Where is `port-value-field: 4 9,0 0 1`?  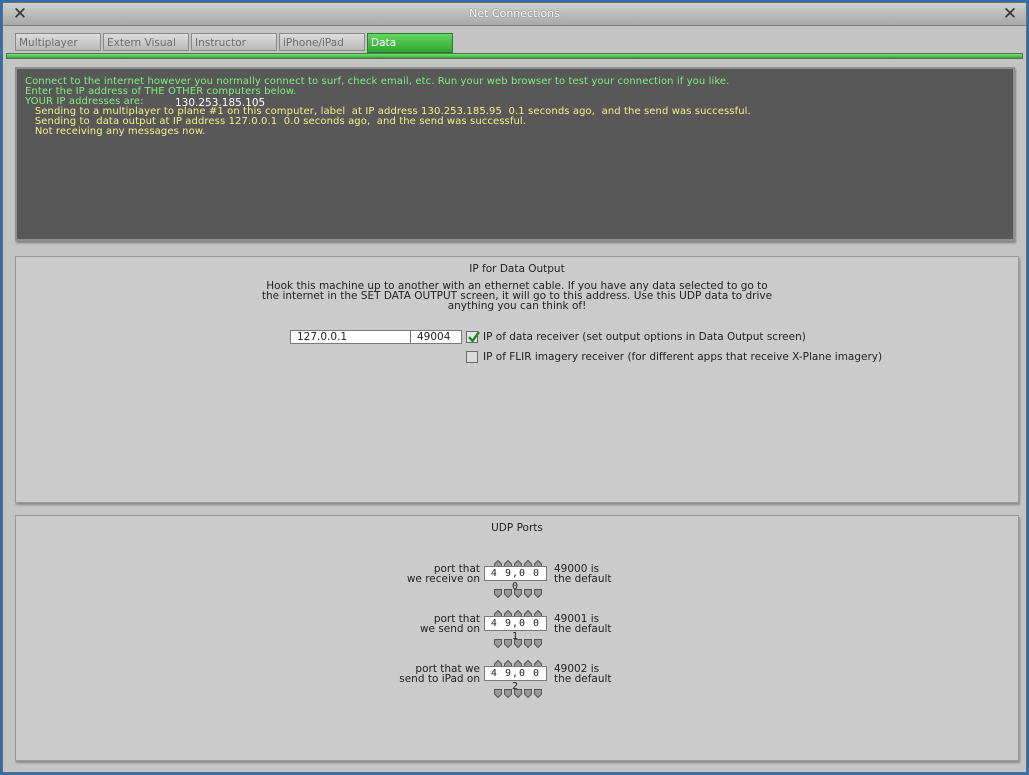 port-value-field: 4 9,0 0 1 is located at coordinates (515, 629).